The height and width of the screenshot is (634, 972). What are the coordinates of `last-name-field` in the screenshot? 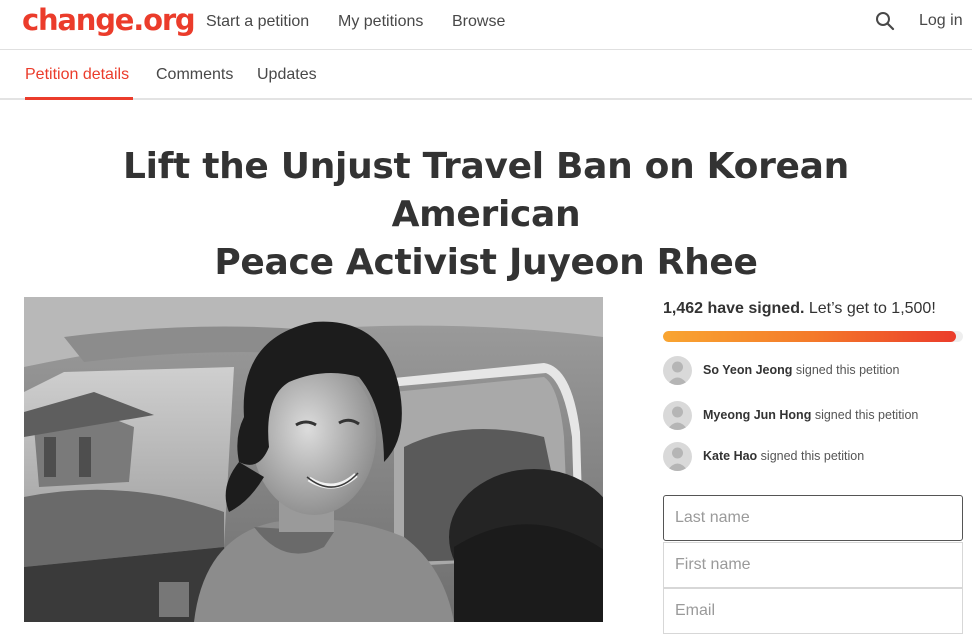 It's located at (813, 518).